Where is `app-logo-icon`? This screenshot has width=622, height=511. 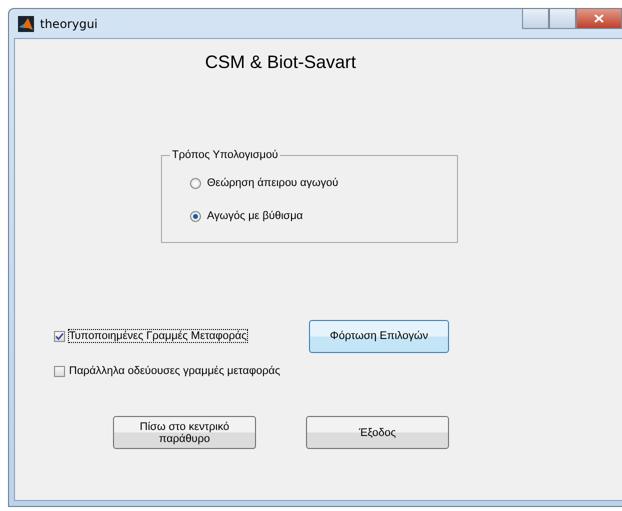 app-logo-icon is located at coordinates (26, 24).